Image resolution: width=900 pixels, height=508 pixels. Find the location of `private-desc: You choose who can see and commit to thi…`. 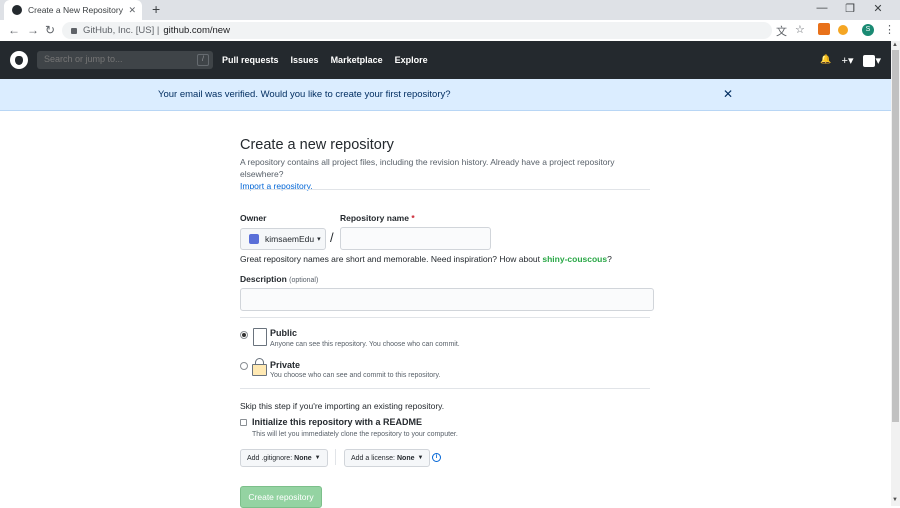

private-desc: You choose who can see and commit to thi… is located at coordinates (355, 375).